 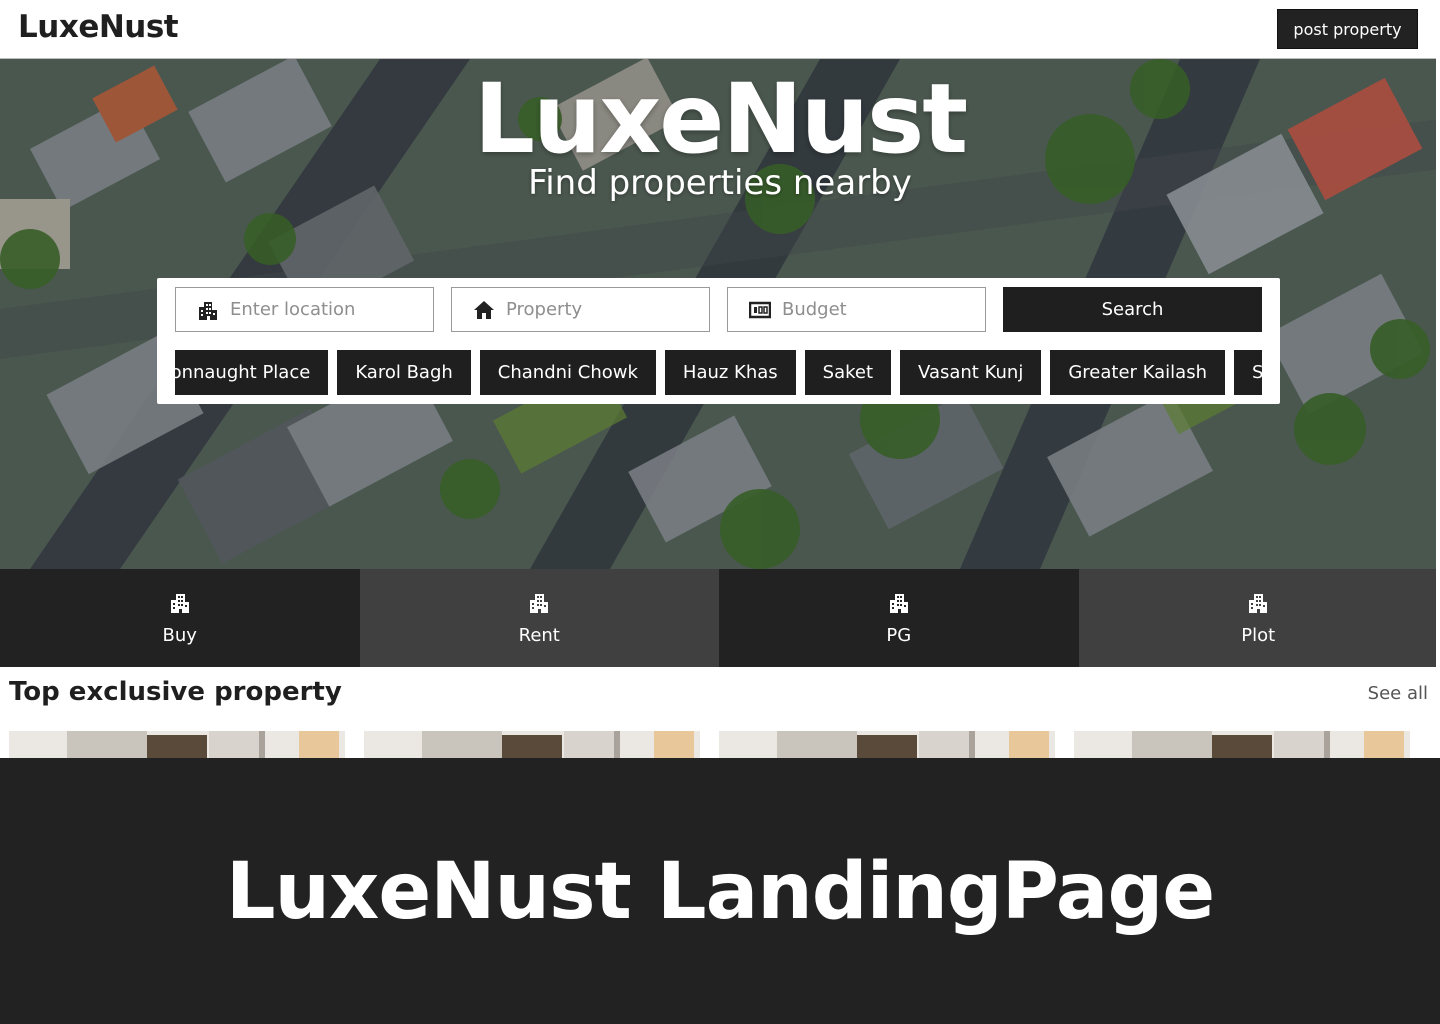 What do you see at coordinates (539, 618) in the screenshot?
I see `tab-rent: Rent` at bounding box center [539, 618].